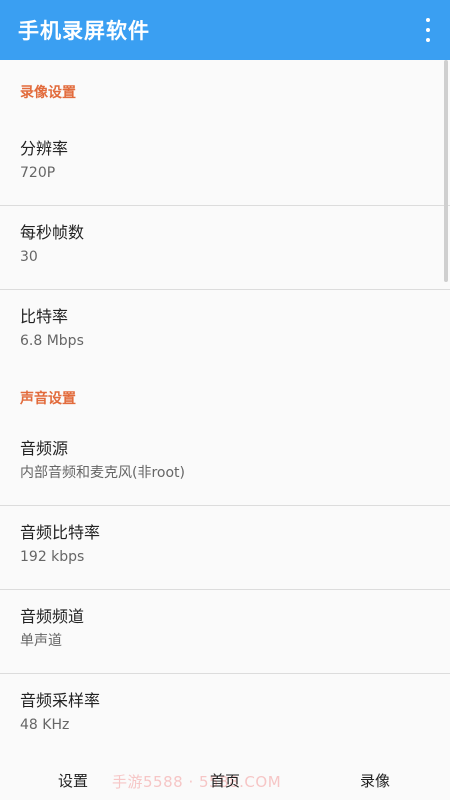 The width and height of the screenshot is (450, 800). I want to click on pref-summary: 192 kbps, so click(52, 557).